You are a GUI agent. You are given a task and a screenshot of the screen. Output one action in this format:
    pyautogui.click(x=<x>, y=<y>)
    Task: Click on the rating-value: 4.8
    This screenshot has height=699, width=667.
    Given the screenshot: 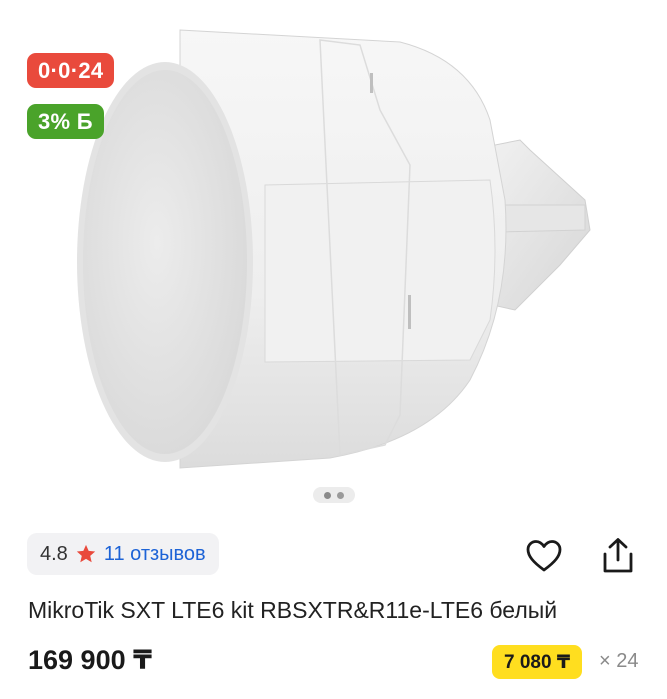 What is the action you would take?
    pyautogui.click(x=54, y=553)
    